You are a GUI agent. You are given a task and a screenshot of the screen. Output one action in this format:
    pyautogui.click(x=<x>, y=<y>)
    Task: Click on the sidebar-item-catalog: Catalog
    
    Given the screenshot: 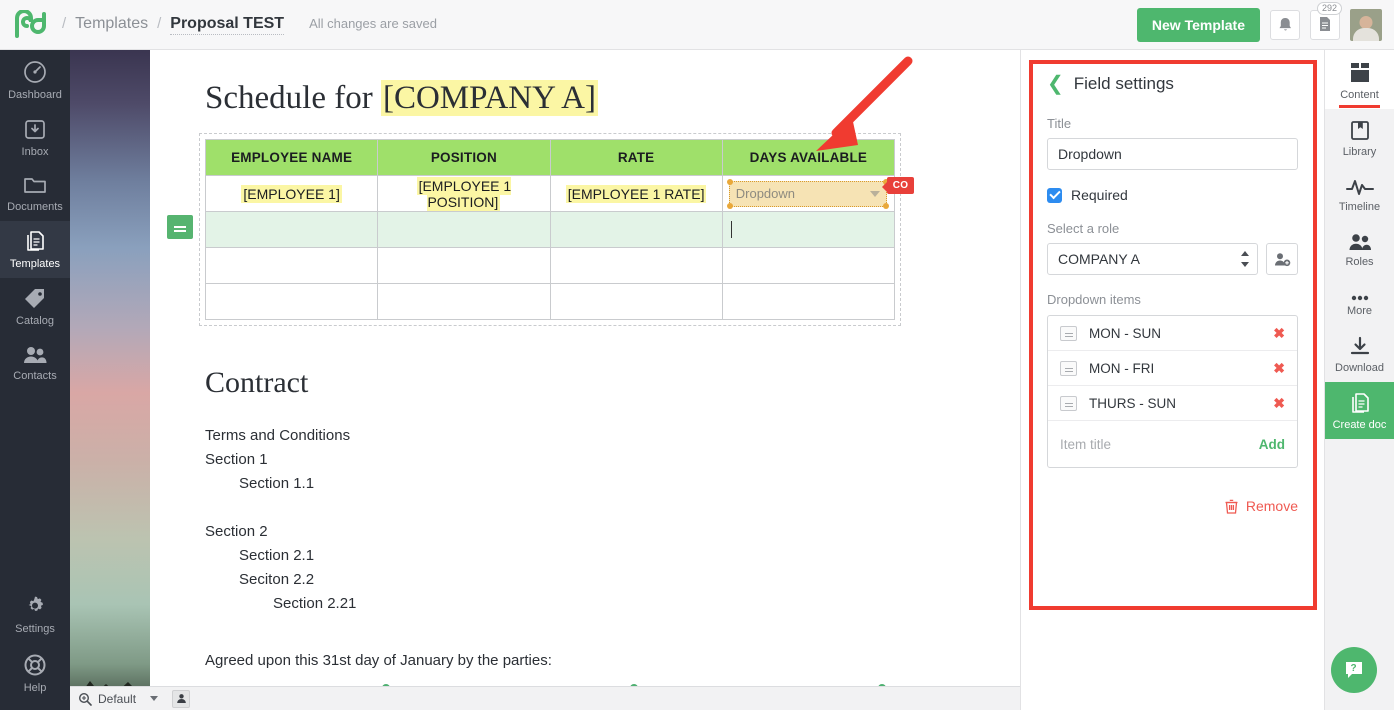 What is the action you would take?
    pyautogui.click(x=35, y=306)
    